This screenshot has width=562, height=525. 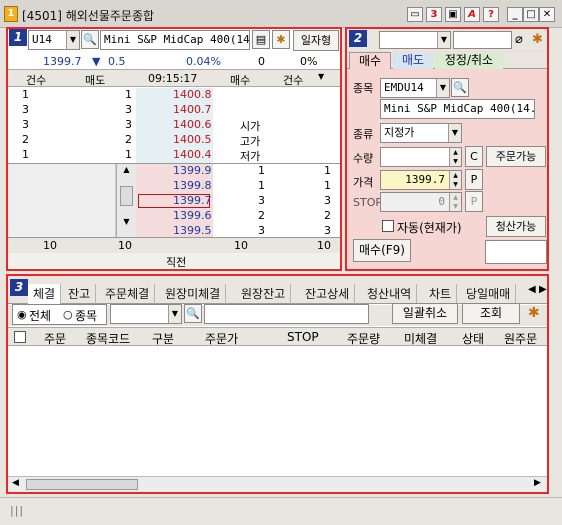 I want to click on radio-item-icon: ○, so click(x=68, y=314).